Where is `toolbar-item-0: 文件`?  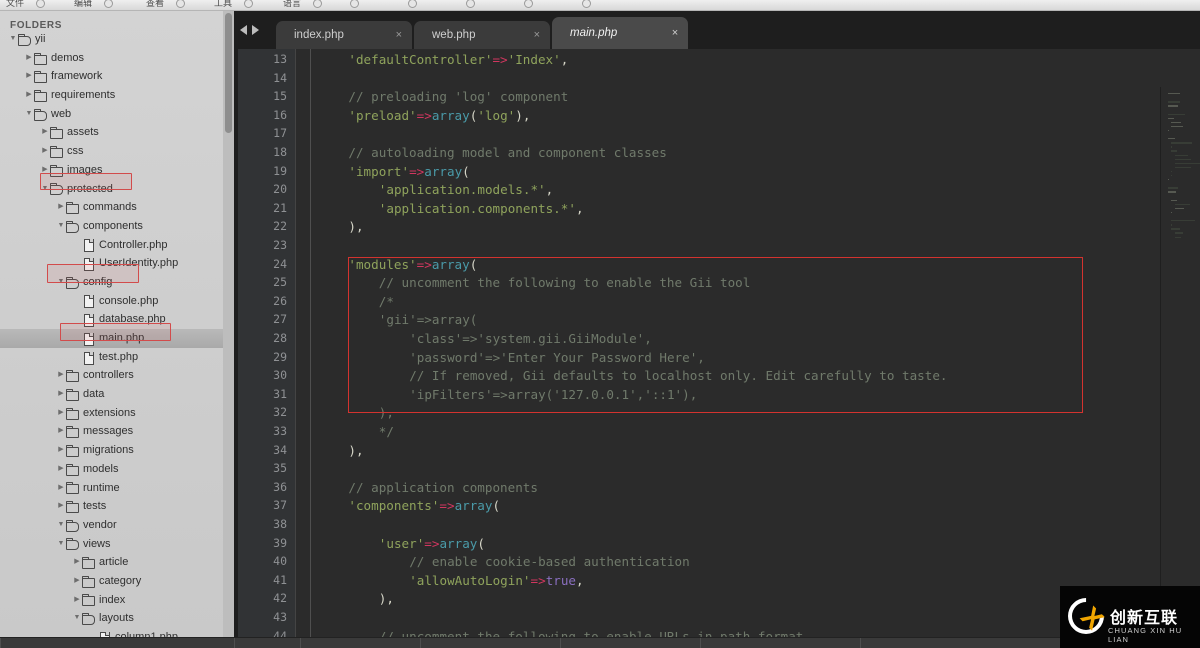
toolbar-item-0: 文件 is located at coordinates (15, 4).